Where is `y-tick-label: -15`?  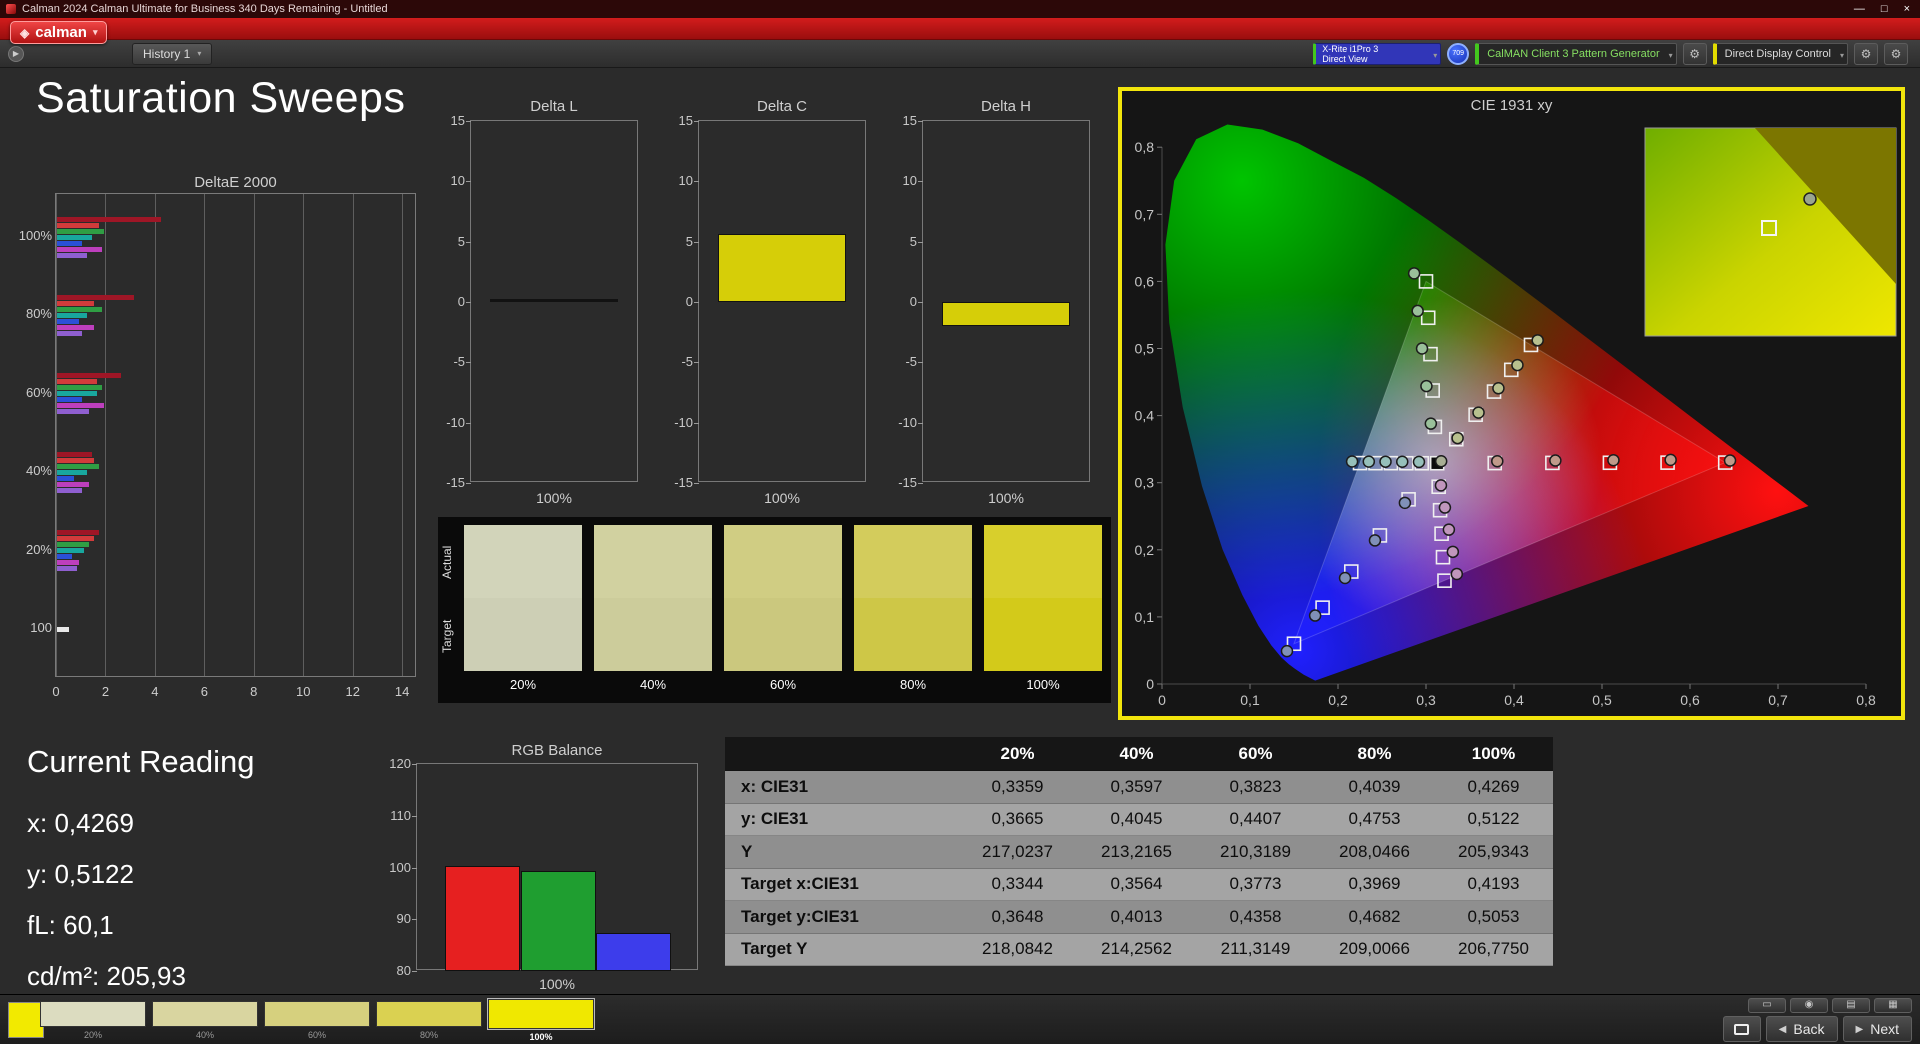 y-tick-label: -15 is located at coordinates (907, 482).